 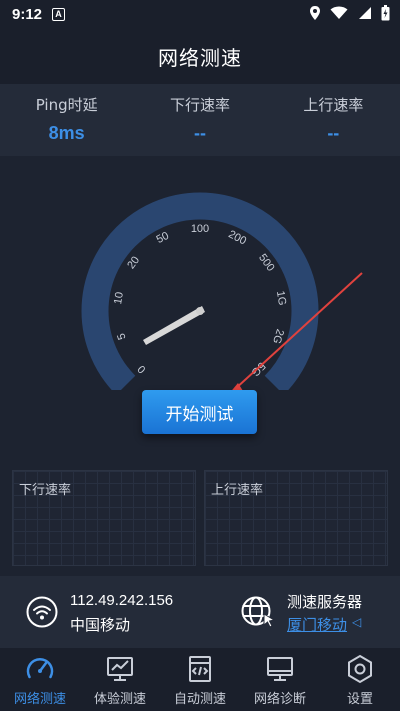 I want to click on wifi-status-icon, so click(x=339, y=12).